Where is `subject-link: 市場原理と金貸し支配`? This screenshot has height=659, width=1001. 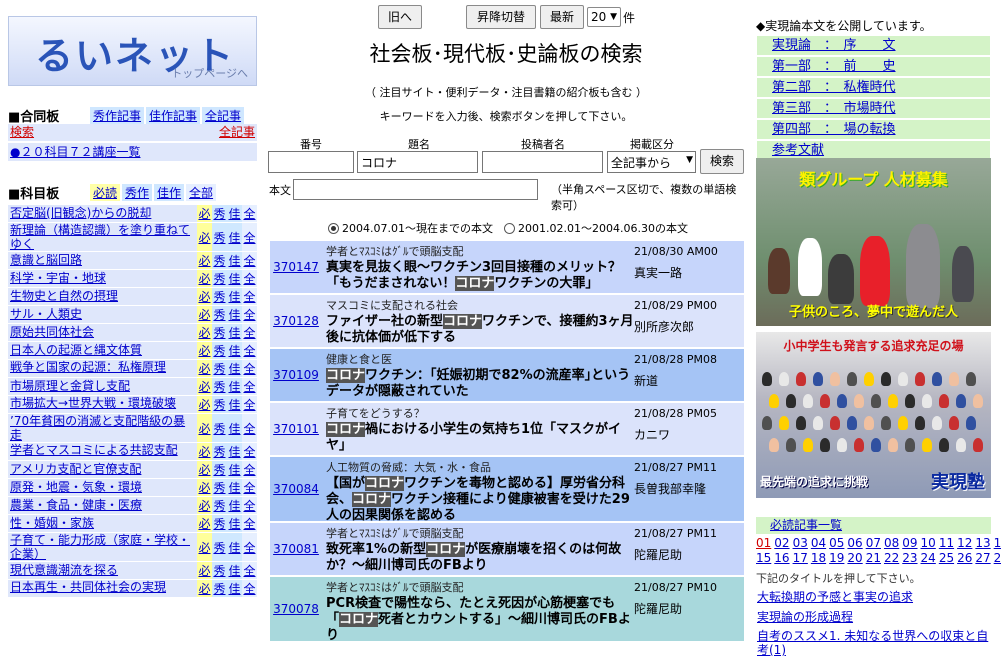 subject-link: 市場原理と金貸し支配 is located at coordinates (102, 386).